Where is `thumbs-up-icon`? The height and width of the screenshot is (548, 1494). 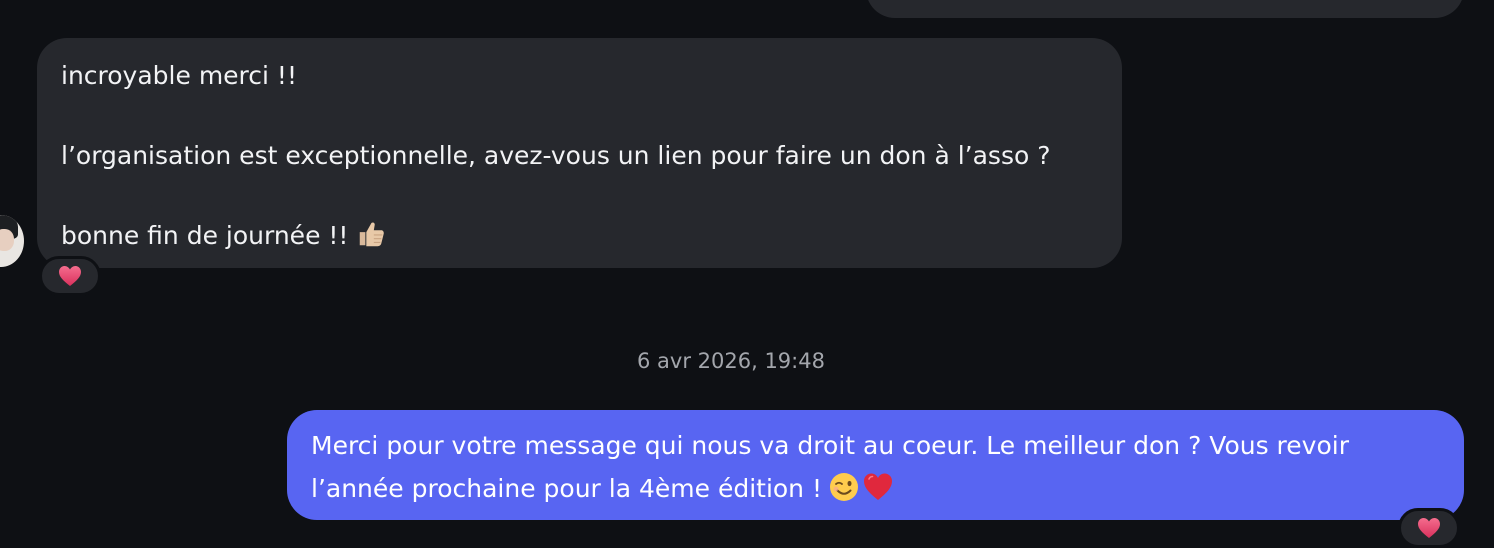
thumbs-up-icon is located at coordinates (372, 234).